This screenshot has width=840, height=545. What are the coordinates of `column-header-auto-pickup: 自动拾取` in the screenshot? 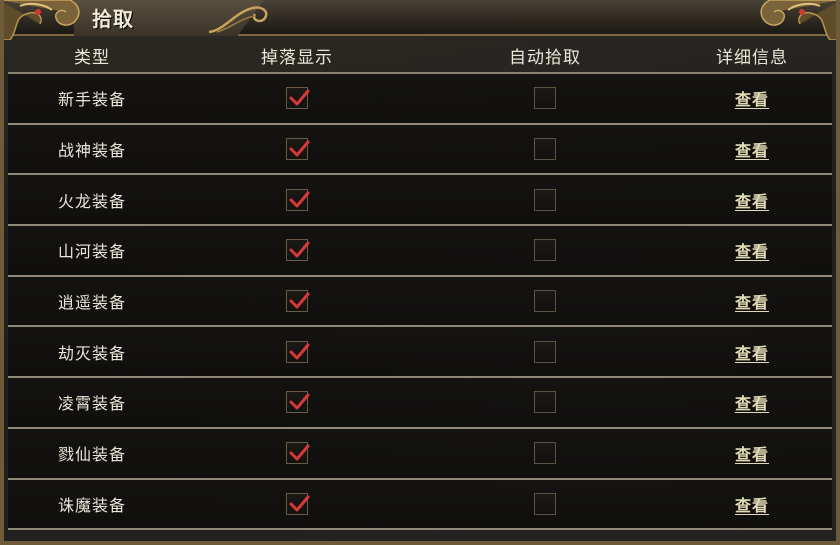 It's located at (545, 57).